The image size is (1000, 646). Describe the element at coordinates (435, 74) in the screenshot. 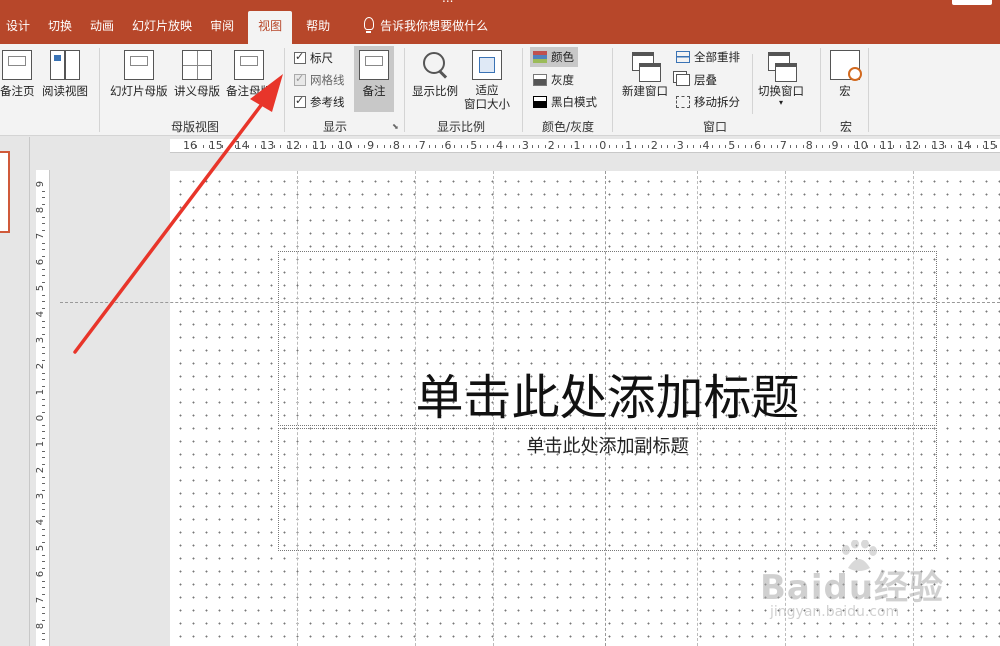

I see `zoom-button: 显示比例` at that location.